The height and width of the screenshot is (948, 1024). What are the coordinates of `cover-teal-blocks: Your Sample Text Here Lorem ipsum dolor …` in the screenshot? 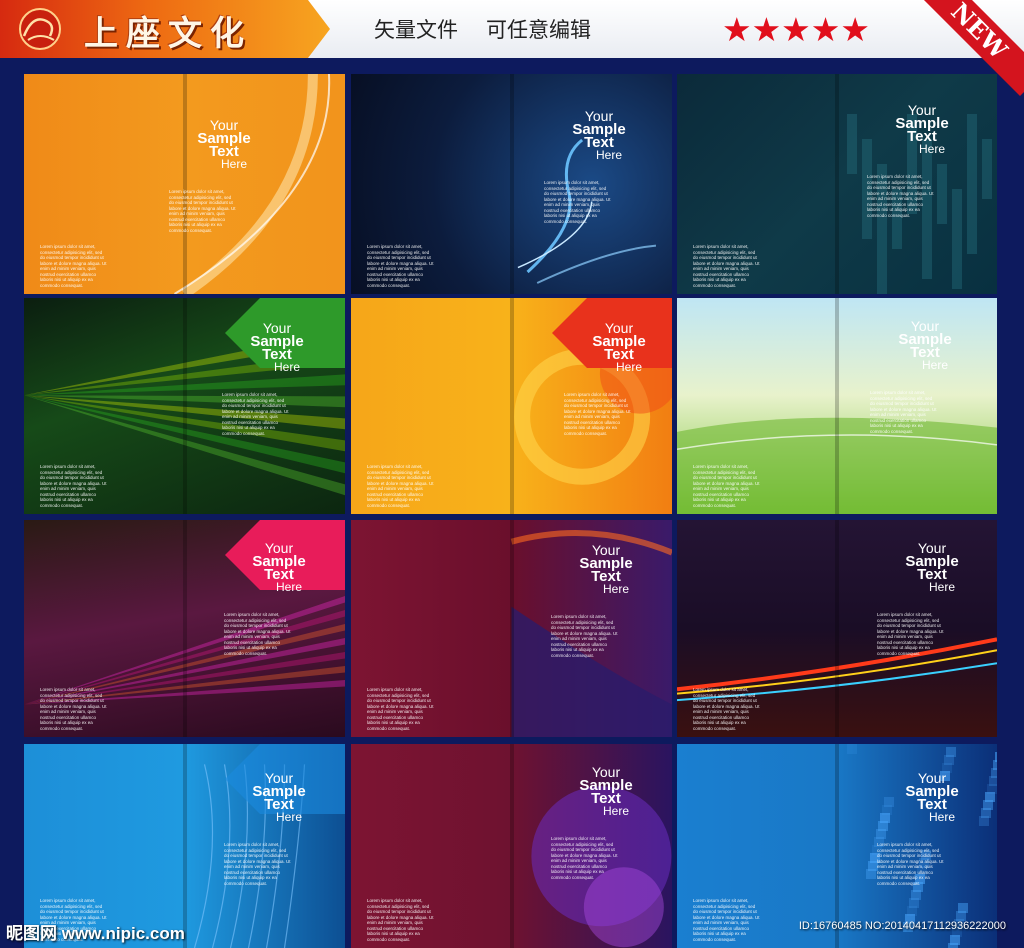 It's located at (837, 184).